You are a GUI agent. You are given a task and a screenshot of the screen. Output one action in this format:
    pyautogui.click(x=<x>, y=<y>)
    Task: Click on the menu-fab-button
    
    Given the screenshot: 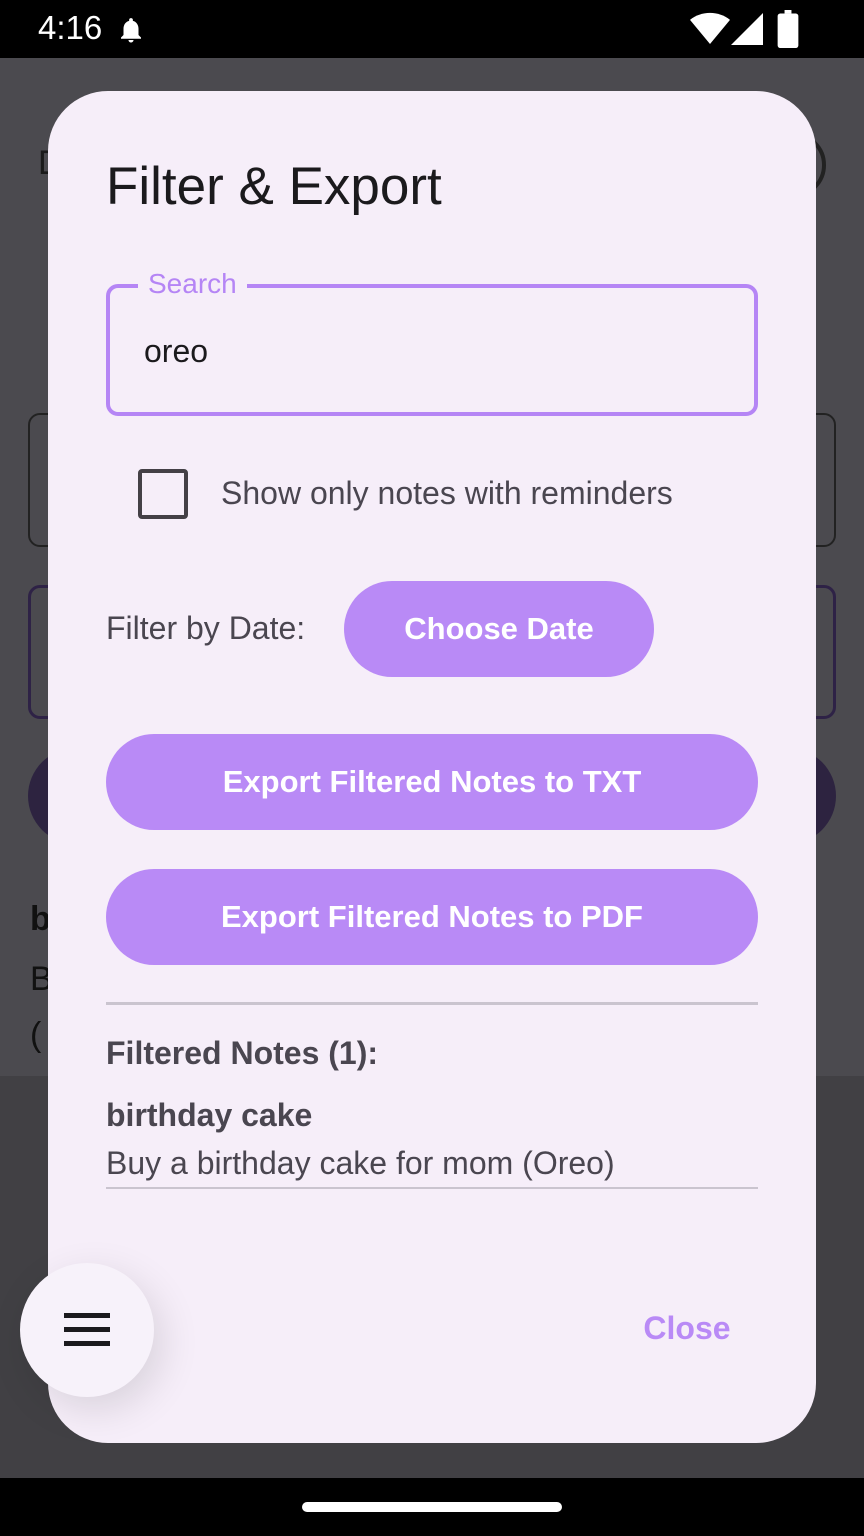 What is the action you would take?
    pyautogui.click(x=87, y=1330)
    